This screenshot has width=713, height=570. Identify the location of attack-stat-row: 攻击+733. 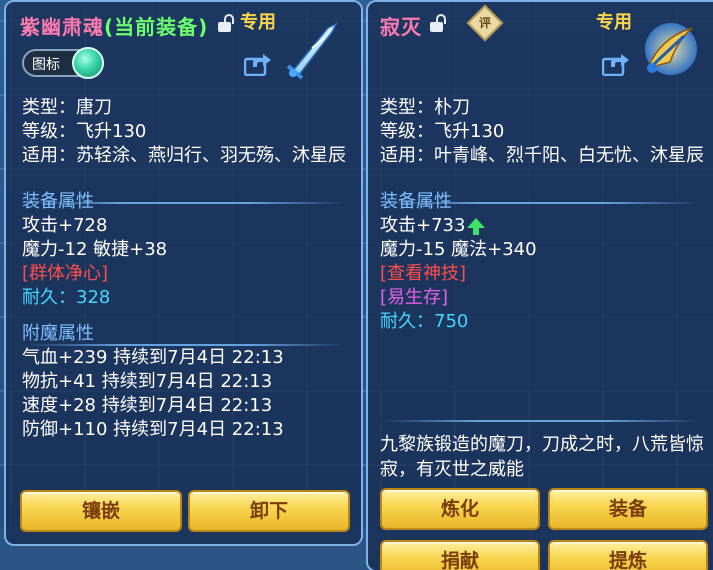
(542, 226).